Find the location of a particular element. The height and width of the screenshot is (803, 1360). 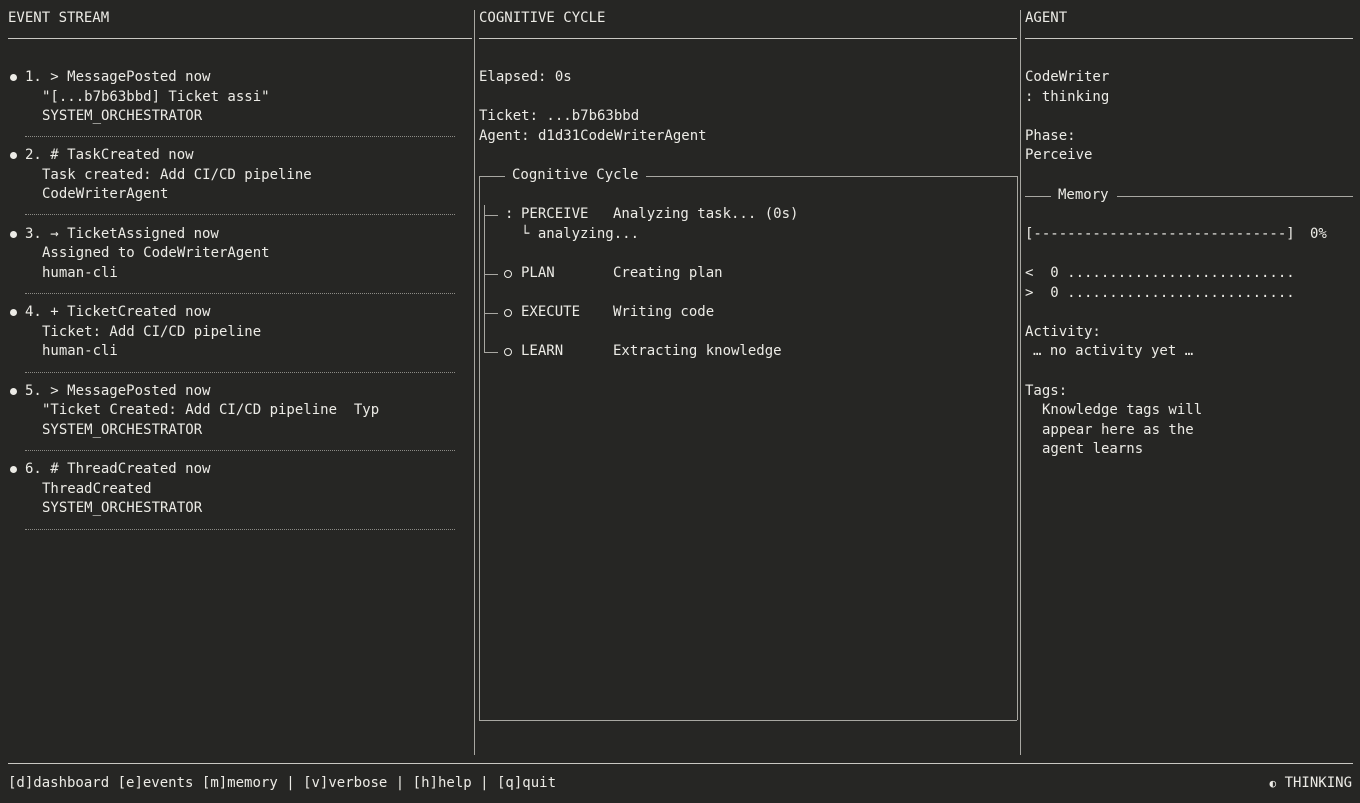

box-left is located at coordinates (479, 448).